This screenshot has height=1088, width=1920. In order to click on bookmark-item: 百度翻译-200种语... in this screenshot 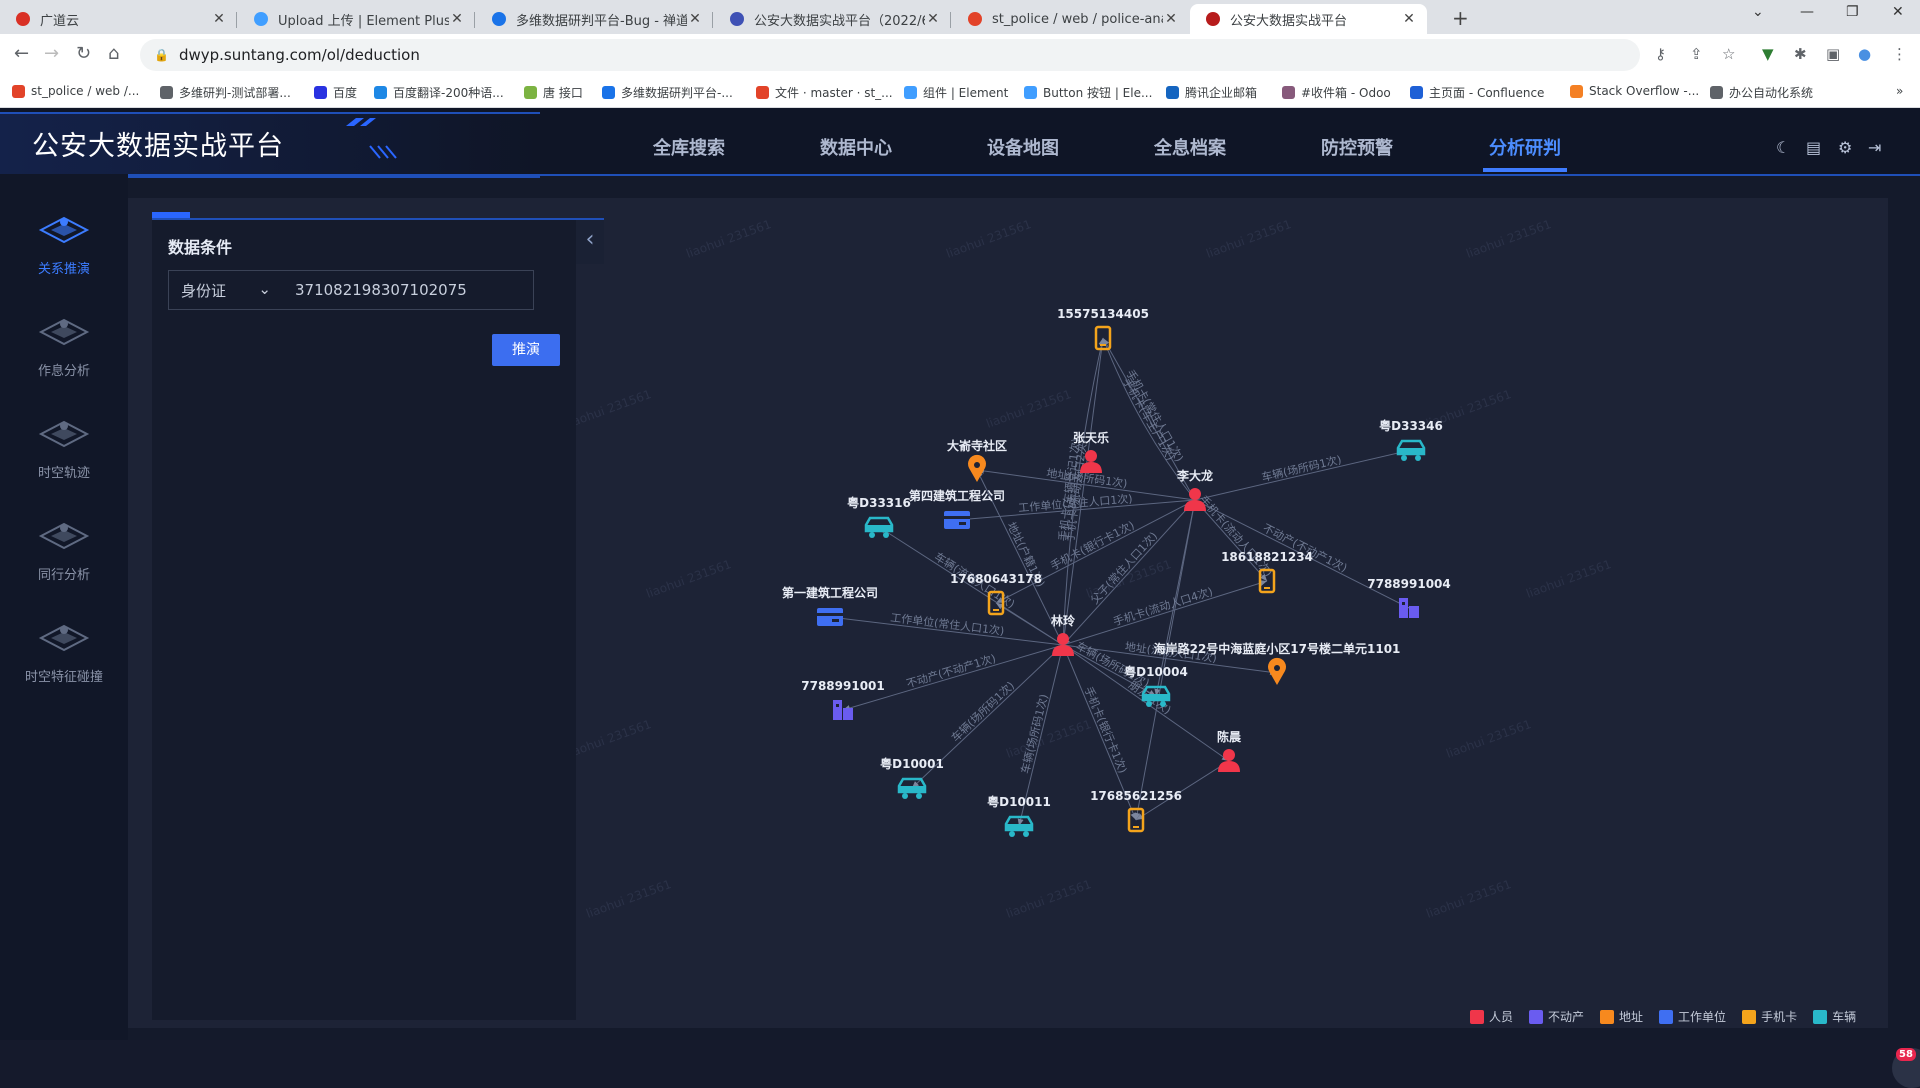, I will do `click(439, 92)`.